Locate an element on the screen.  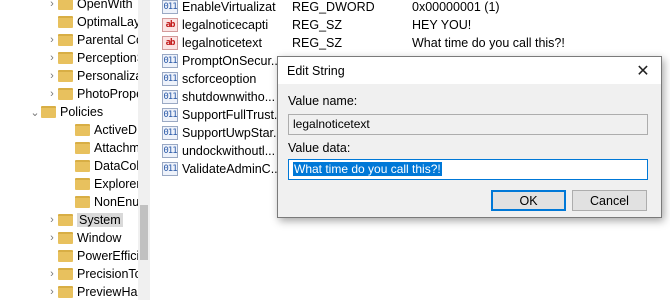
tree-item-label: PrecisionTo is located at coordinates (109, 274).